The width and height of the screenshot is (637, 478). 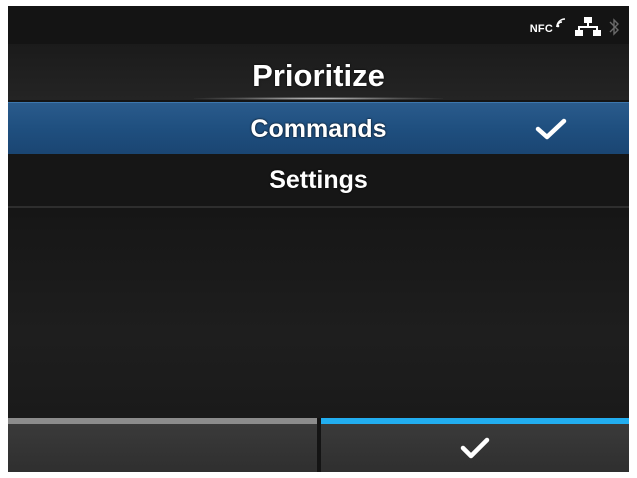 What do you see at coordinates (318, 75) in the screenshot?
I see `page-title: Prioritize` at bounding box center [318, 75].